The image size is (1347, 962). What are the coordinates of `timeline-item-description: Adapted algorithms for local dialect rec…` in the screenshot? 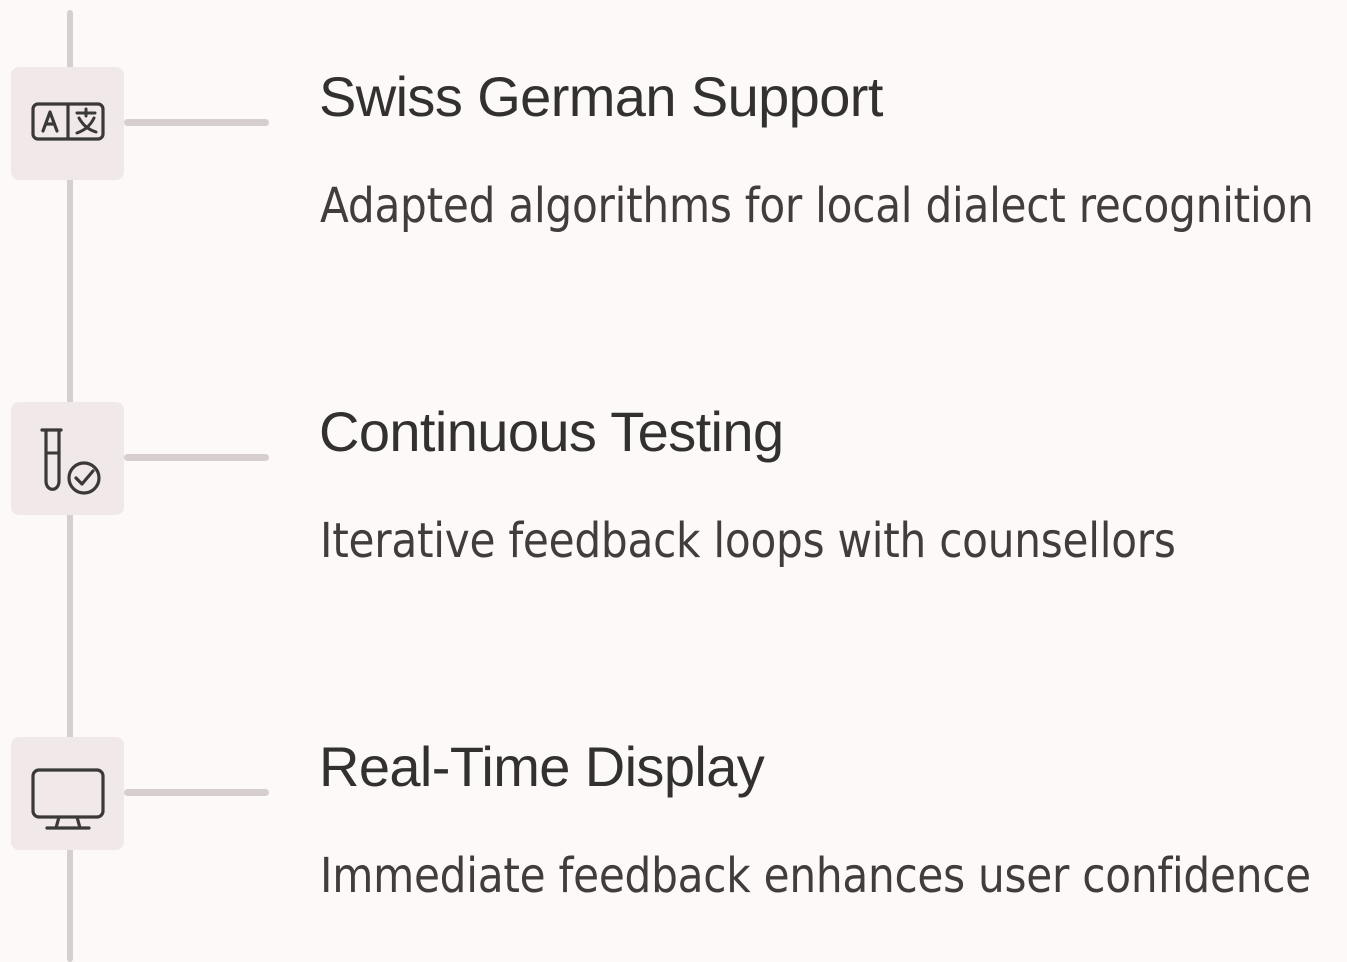 It's located at (817, 206).